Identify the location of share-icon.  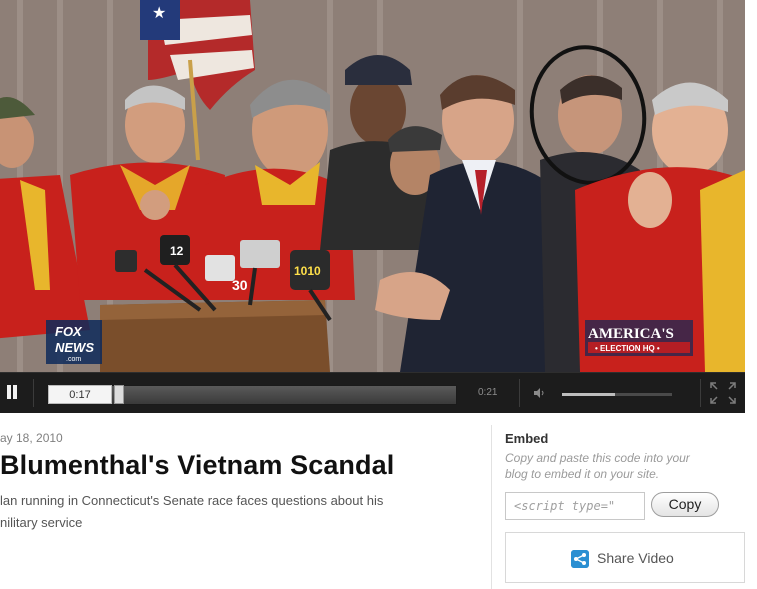
(580, 559).